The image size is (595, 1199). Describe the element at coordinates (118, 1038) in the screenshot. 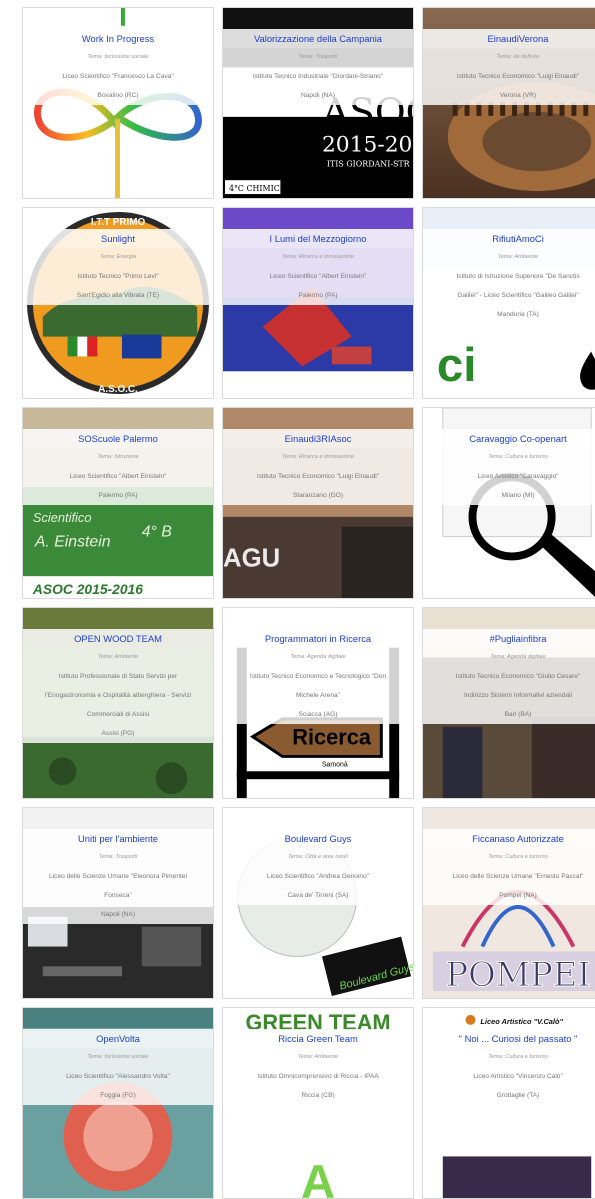

I see `project-title: OpenVolta` at that location.